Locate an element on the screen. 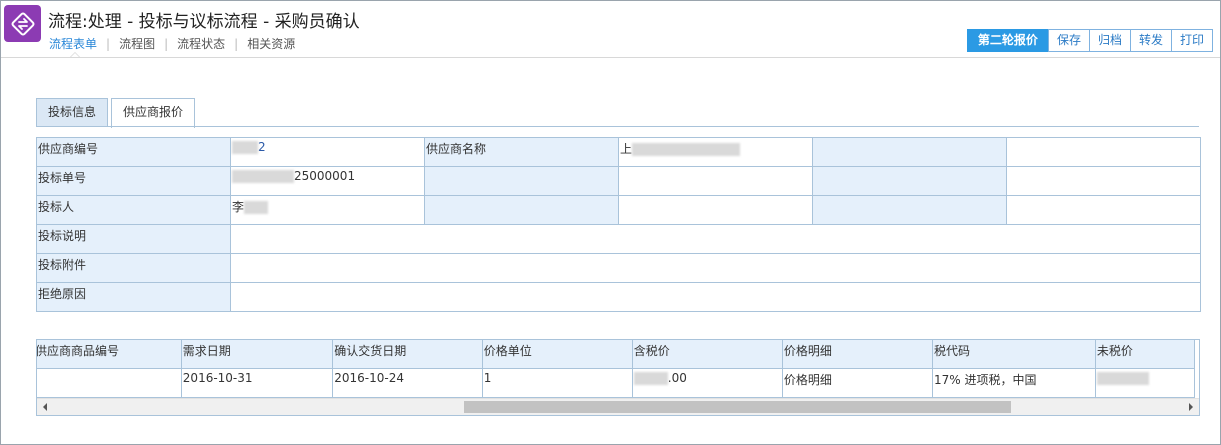 The width and height of the screenshot is (1221, 445). print-button: 打印 is located at coordinates (1191, 40).